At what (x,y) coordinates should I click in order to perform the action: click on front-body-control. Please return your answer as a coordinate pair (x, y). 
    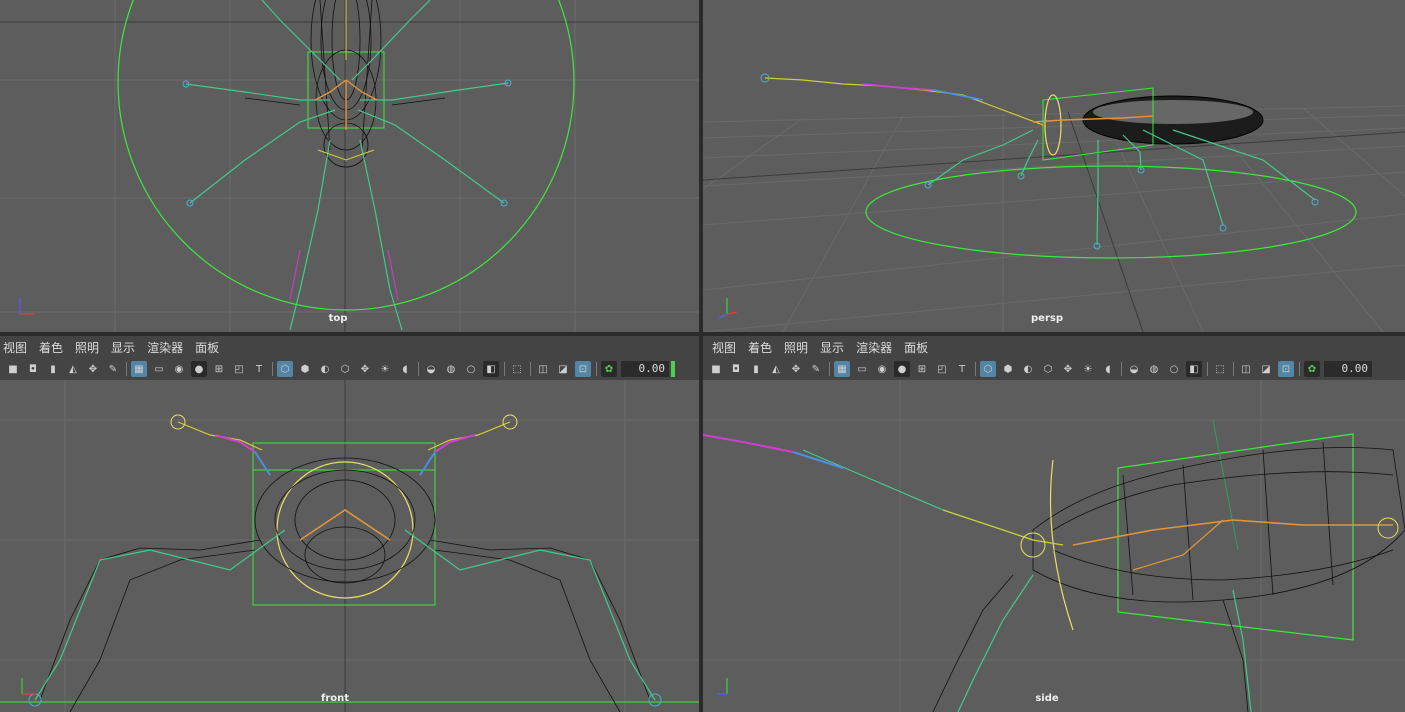
    Looking at the image, I should click on (344, 524).